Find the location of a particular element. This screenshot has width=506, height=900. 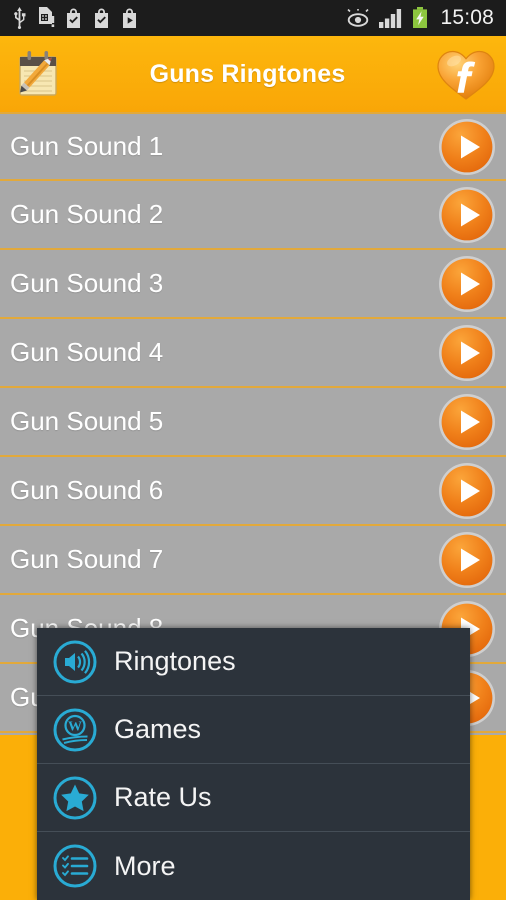

star-icon is located at coordinates (75, 797).